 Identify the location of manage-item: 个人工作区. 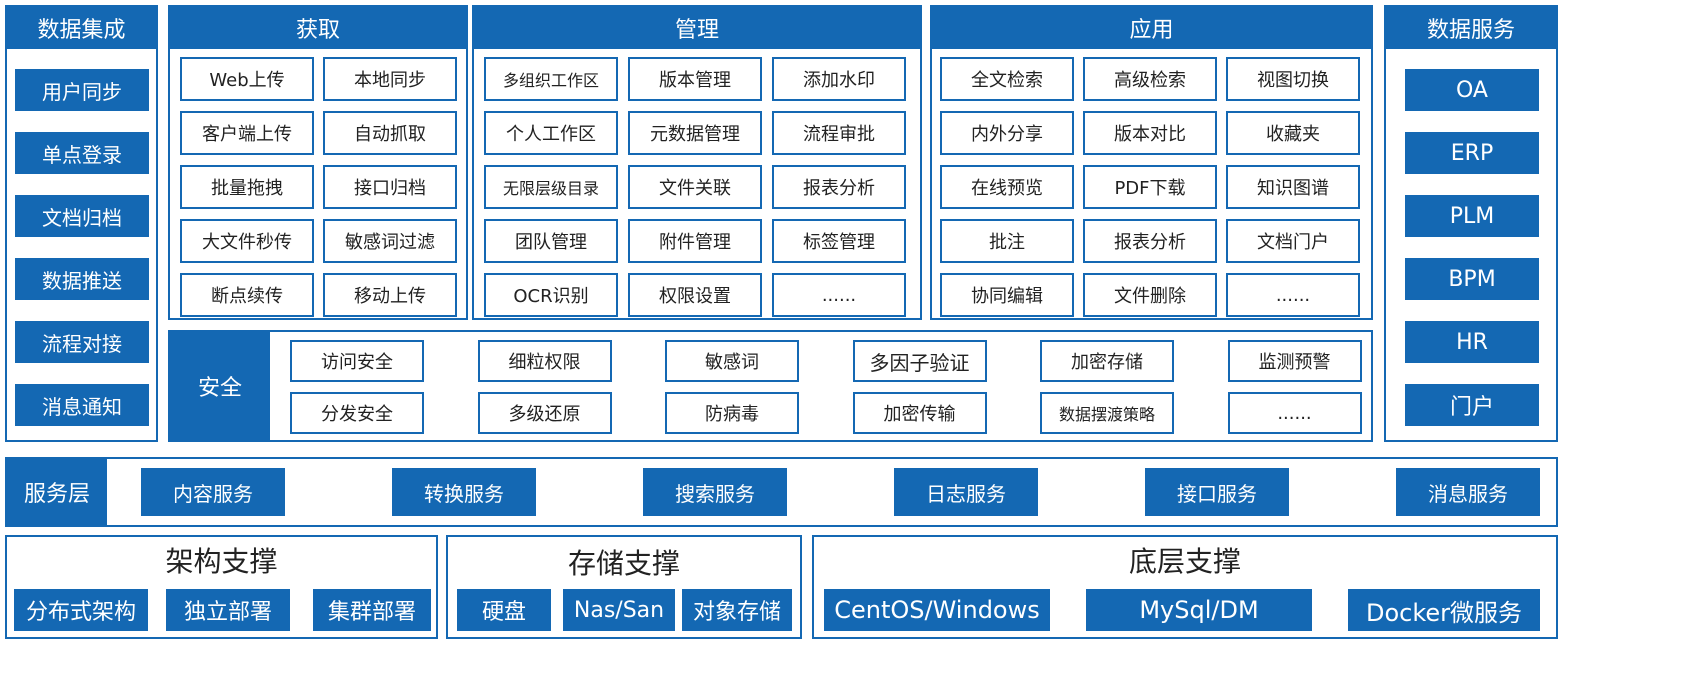
(551, 133).